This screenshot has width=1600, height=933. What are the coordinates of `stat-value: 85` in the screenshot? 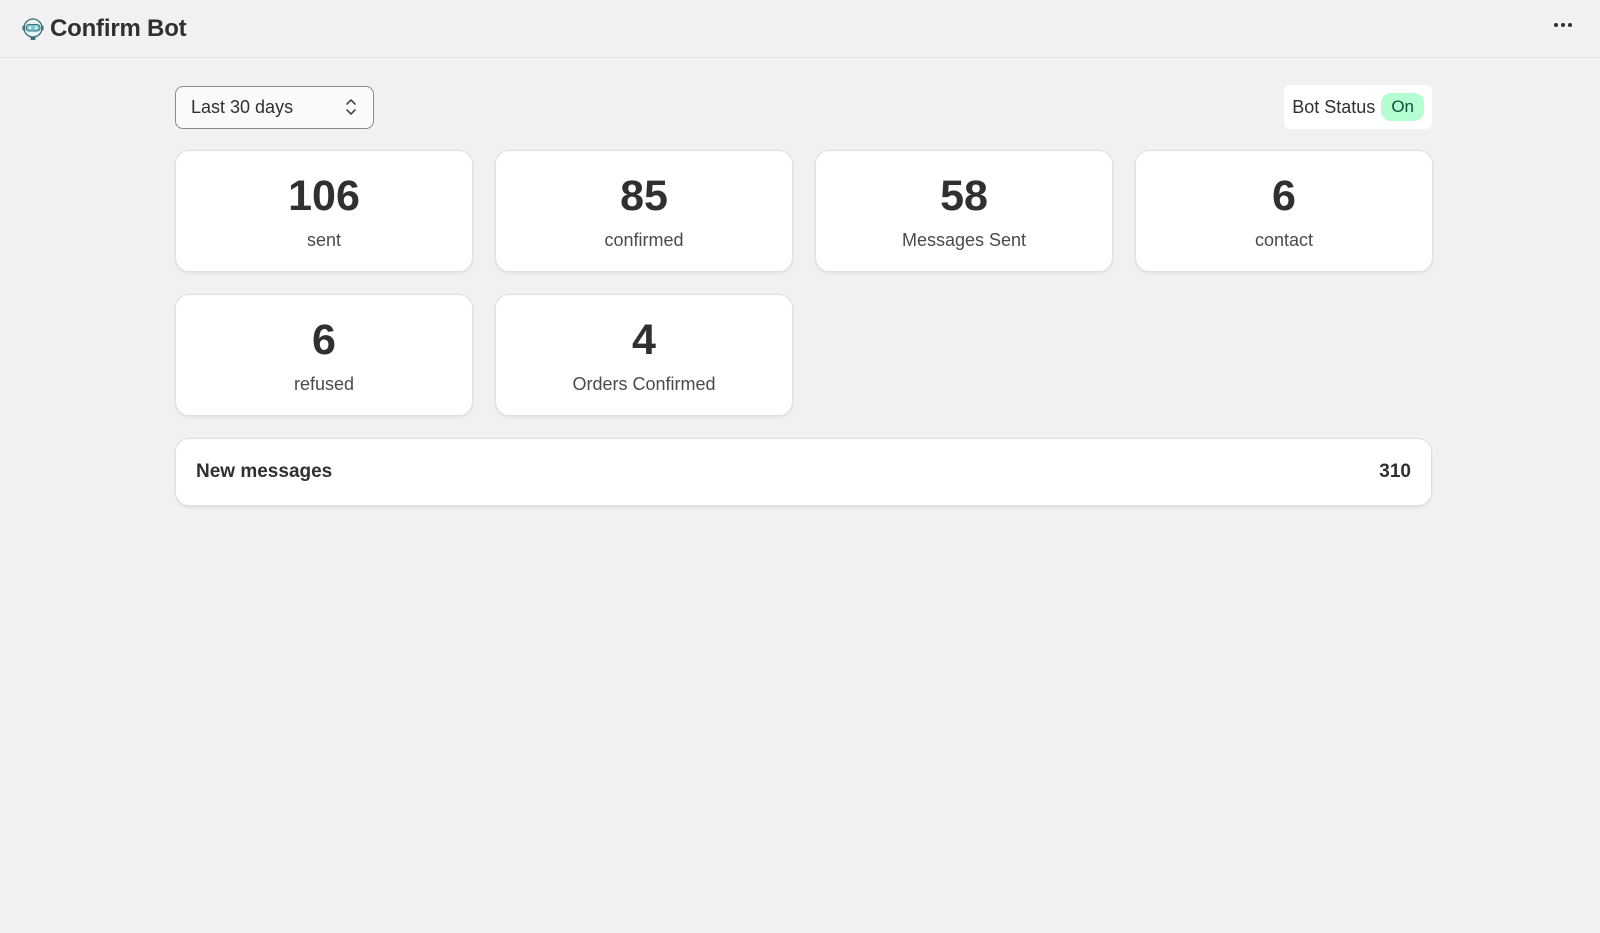 It's located at (644, 196).